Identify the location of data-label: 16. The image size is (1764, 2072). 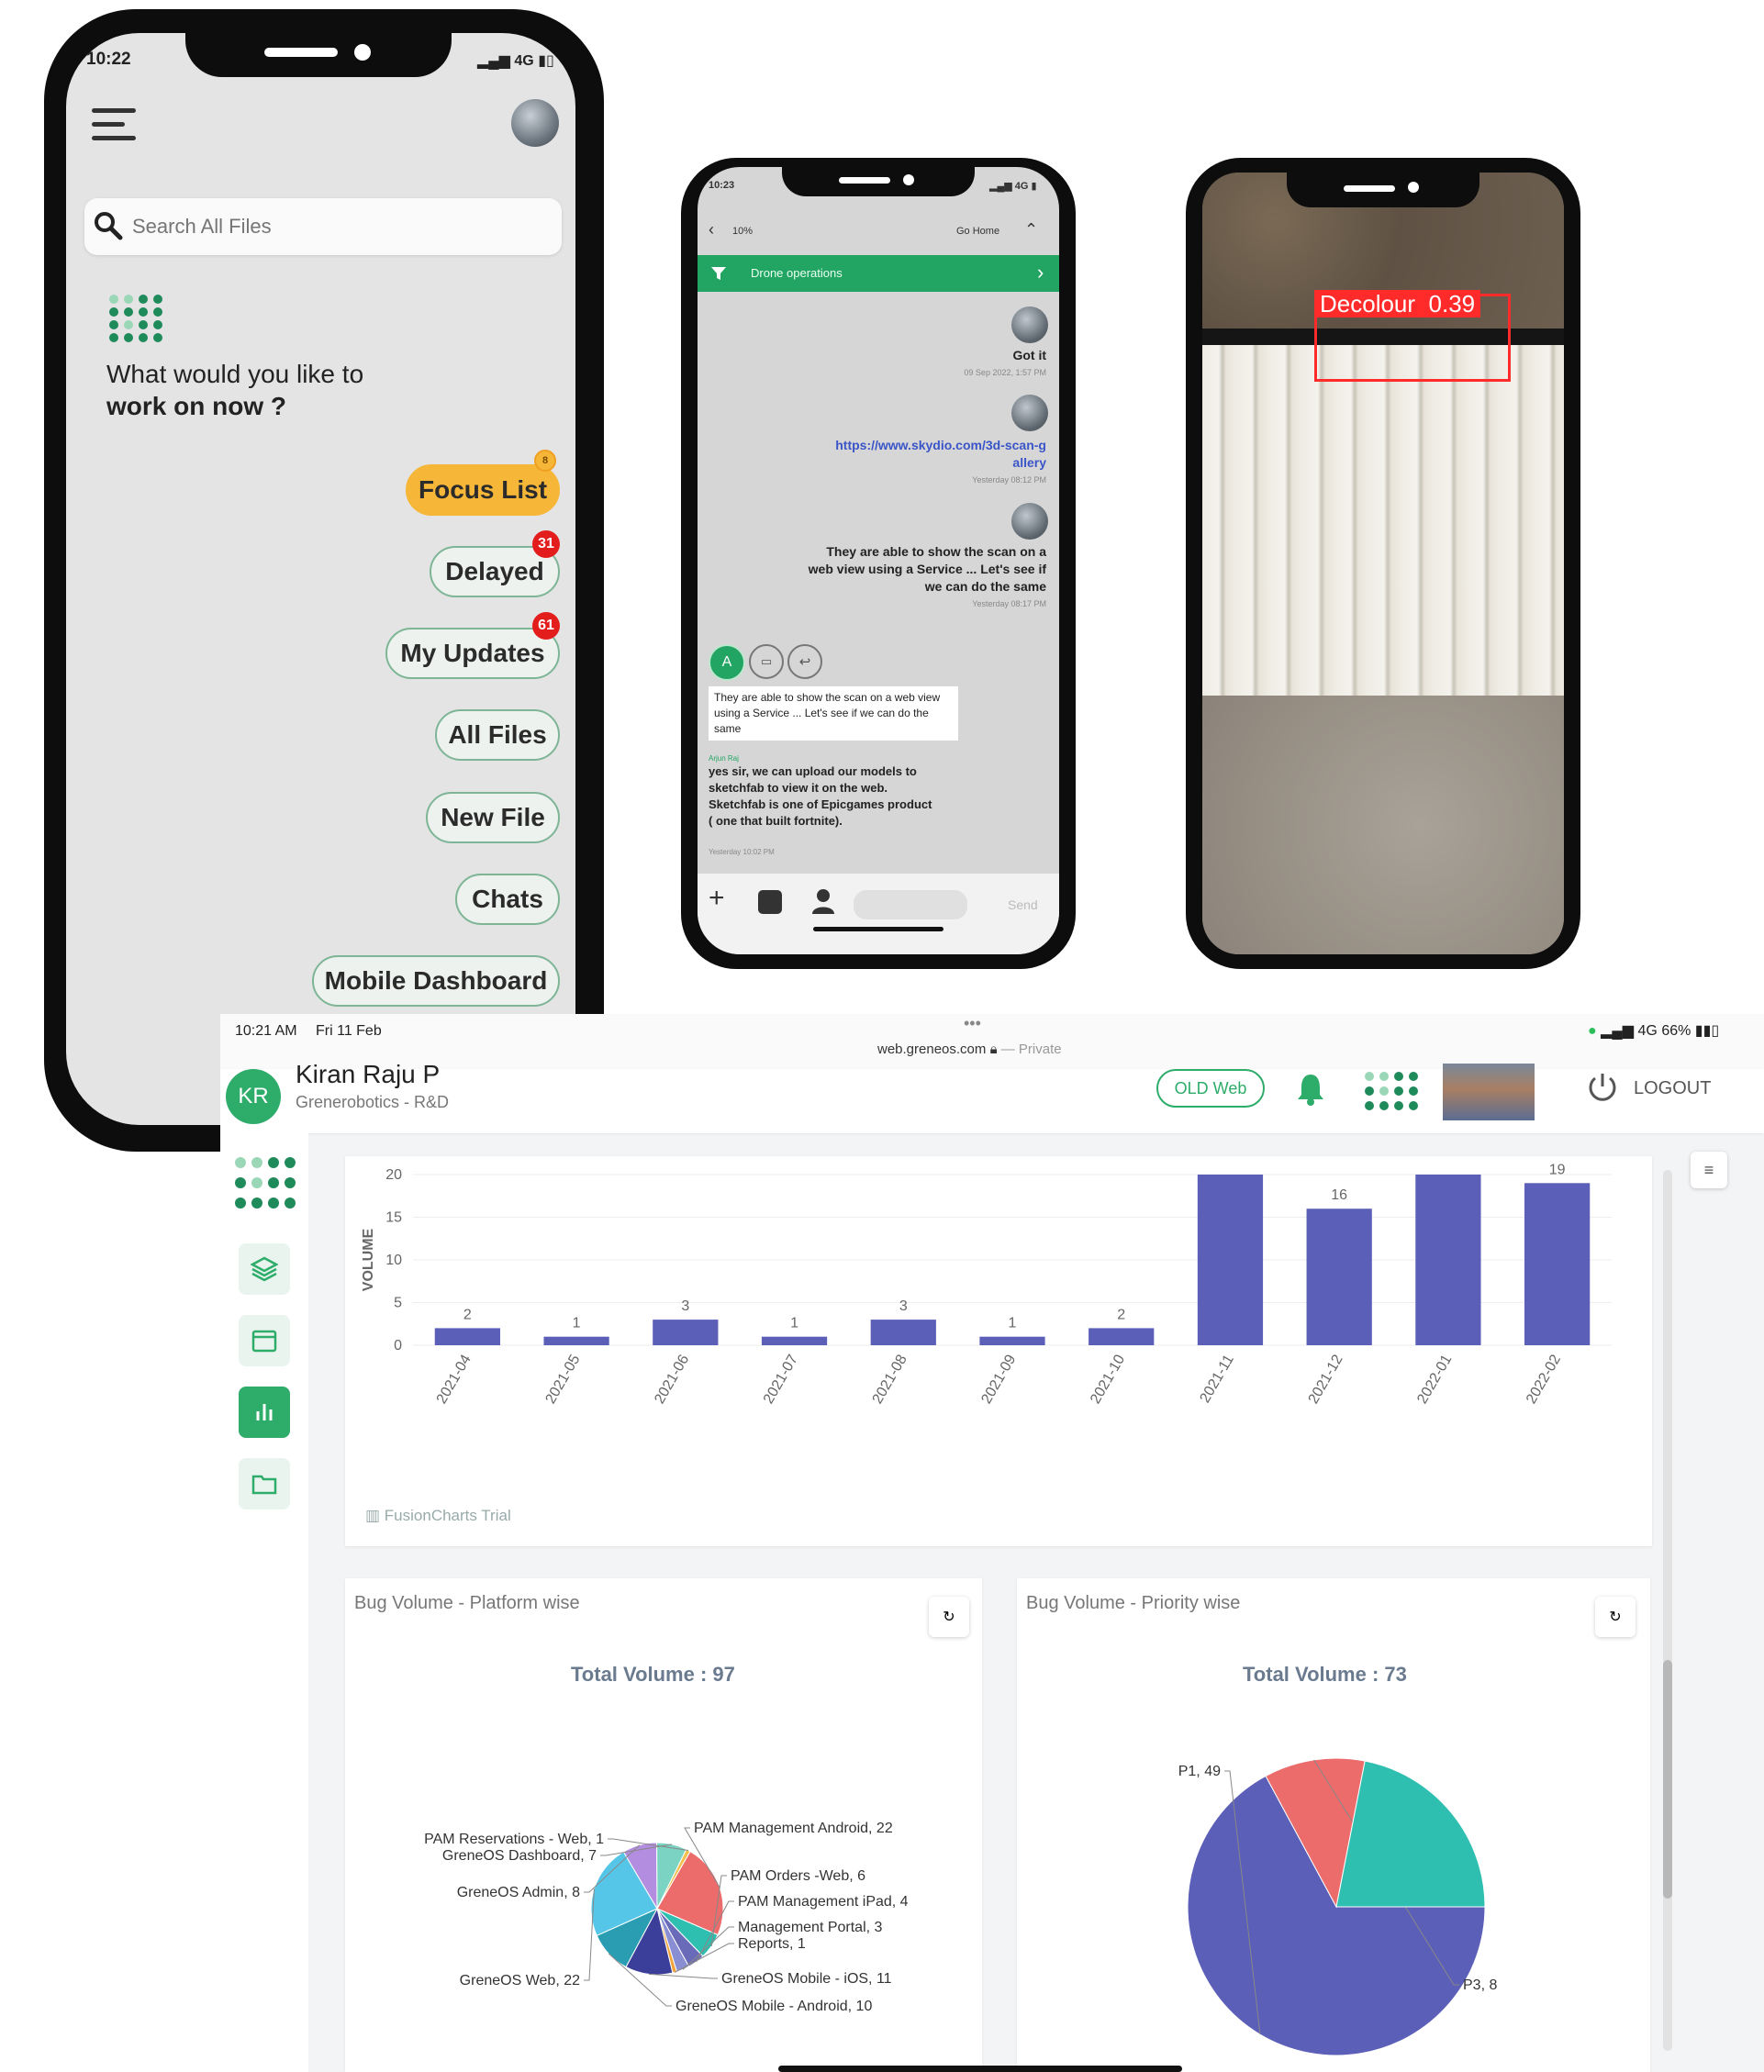
(1339, 1195).